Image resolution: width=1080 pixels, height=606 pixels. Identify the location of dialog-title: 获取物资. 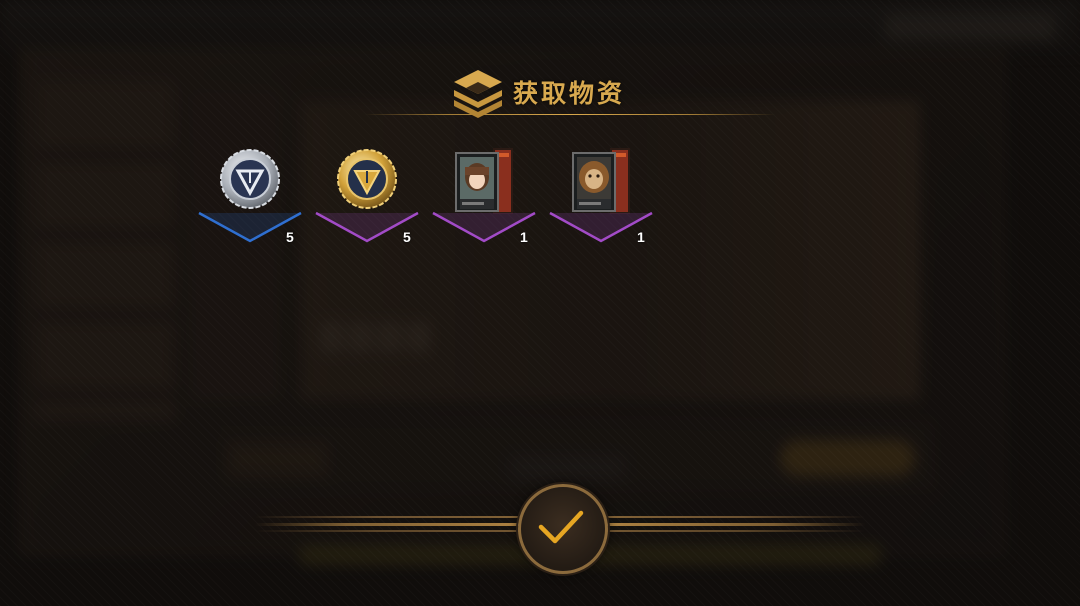
(569, 93).